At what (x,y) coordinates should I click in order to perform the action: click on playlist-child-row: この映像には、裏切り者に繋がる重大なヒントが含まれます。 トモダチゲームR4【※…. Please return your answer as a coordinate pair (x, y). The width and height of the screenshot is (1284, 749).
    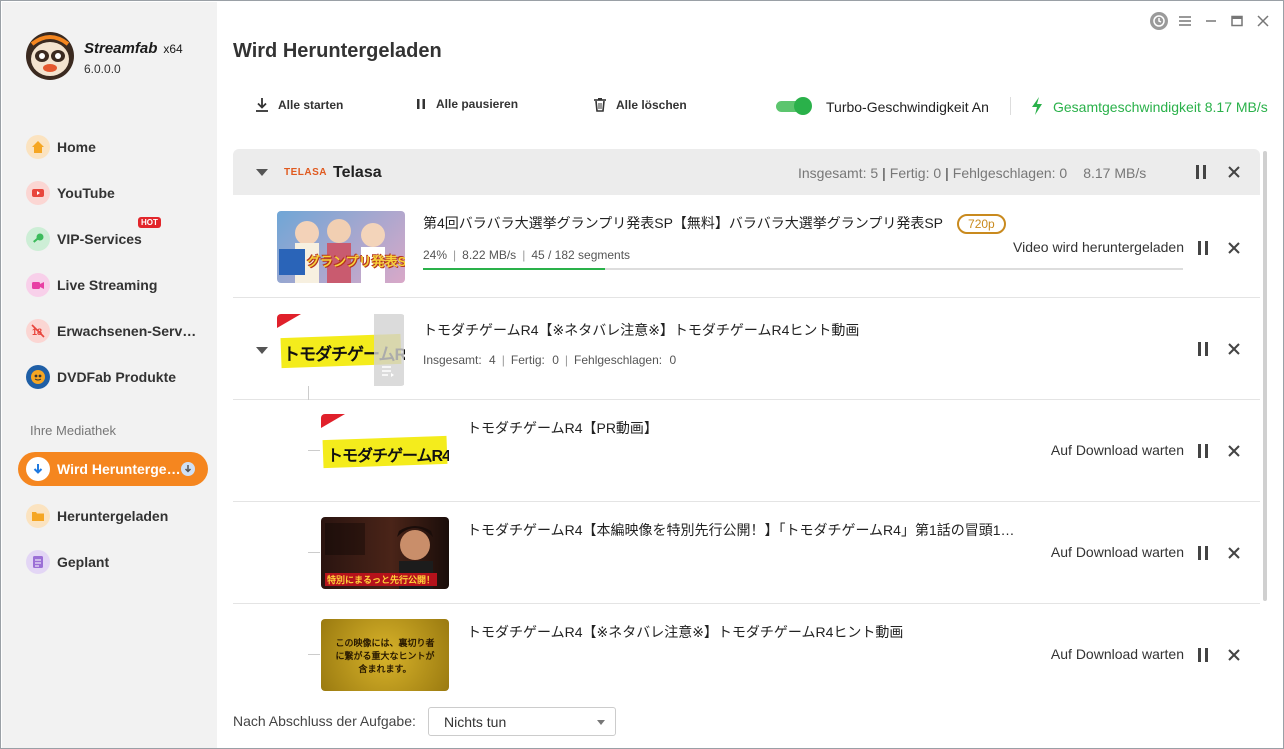
    Looking at the image, I should click on (746, 649).